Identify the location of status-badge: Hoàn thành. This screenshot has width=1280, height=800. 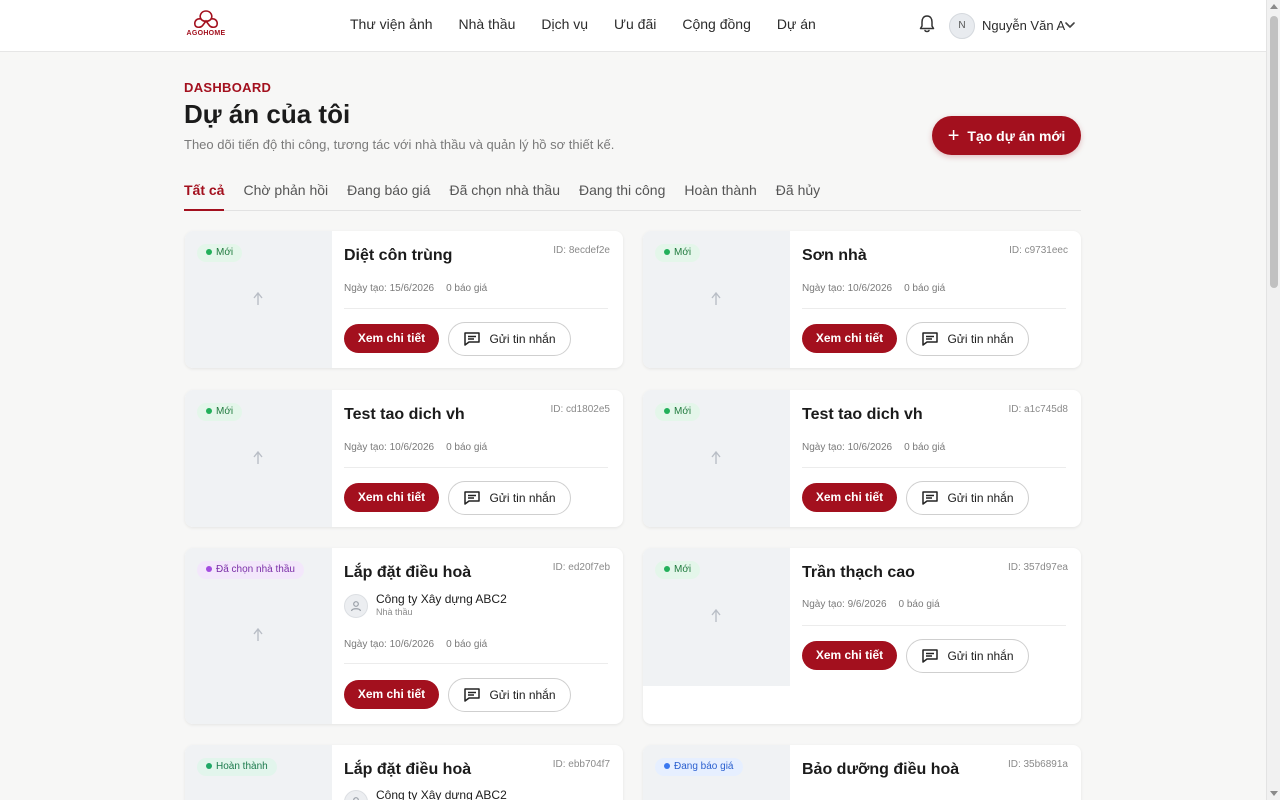
(237, 767).